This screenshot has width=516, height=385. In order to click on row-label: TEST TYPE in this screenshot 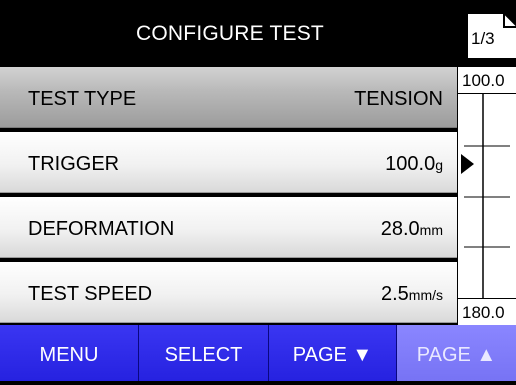, I will do `click(82, 99)`.